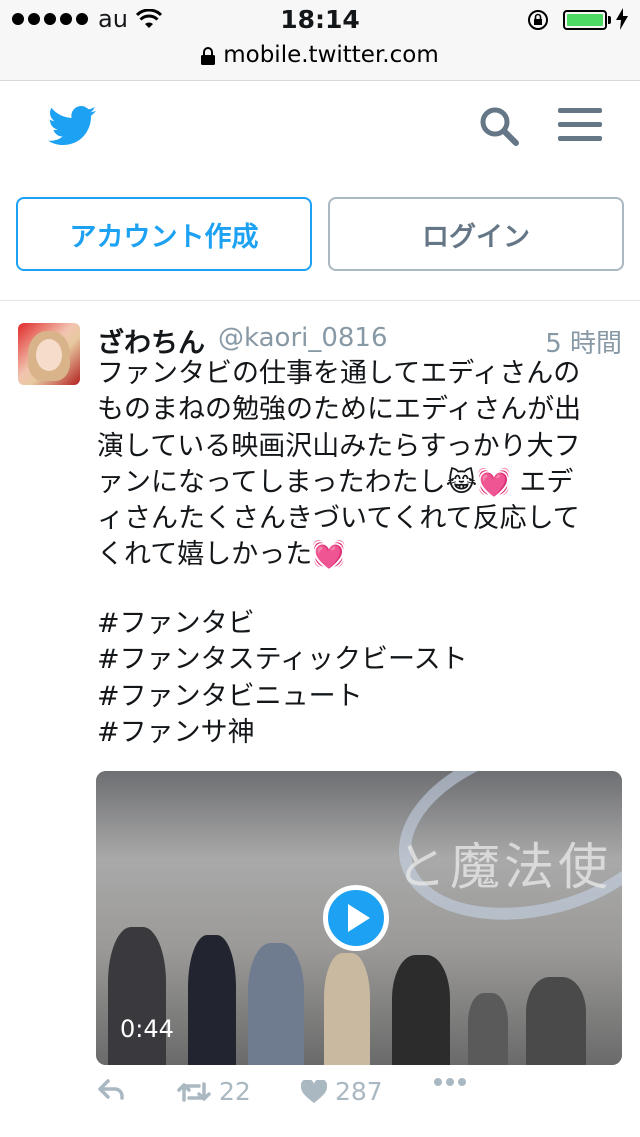  I want to click on url-text: mobile.twitter.com, so click(331, 55).